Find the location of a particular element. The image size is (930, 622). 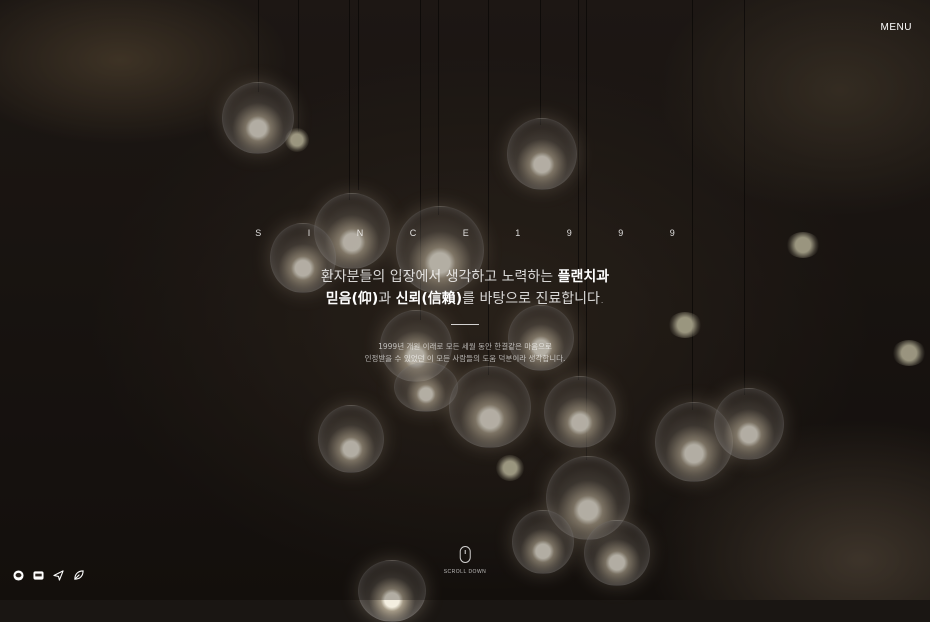

scroll-down-button: SCROLL DOWN is located at coordinates (465, 560).